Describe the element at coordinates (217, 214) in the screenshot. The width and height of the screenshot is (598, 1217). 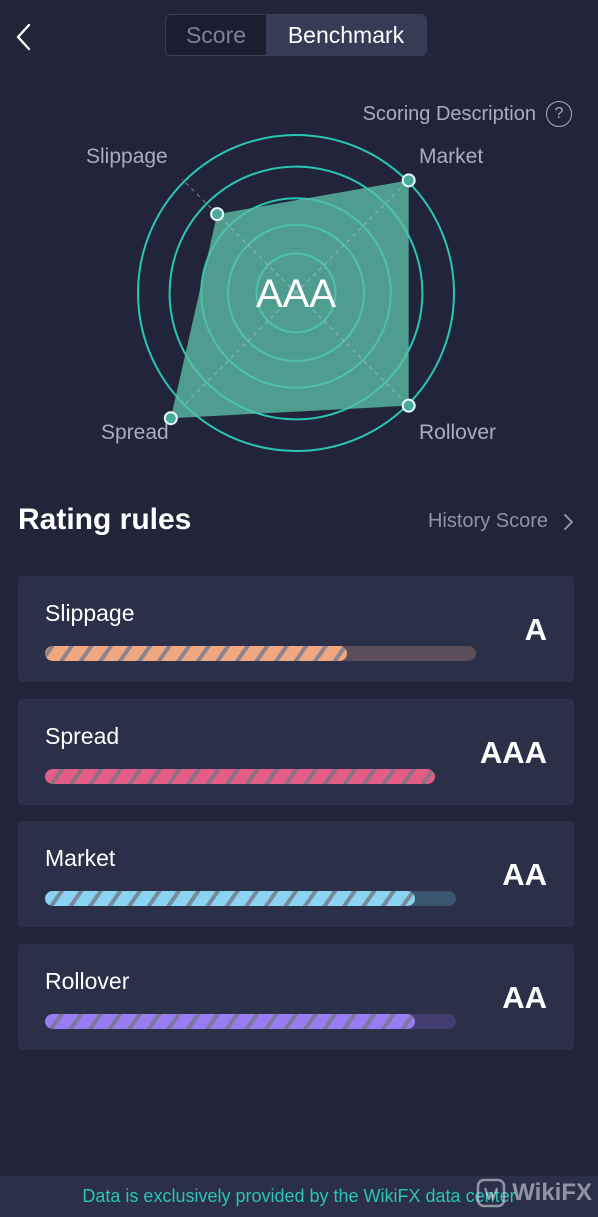
I see `radar-point-slippage` at that location.